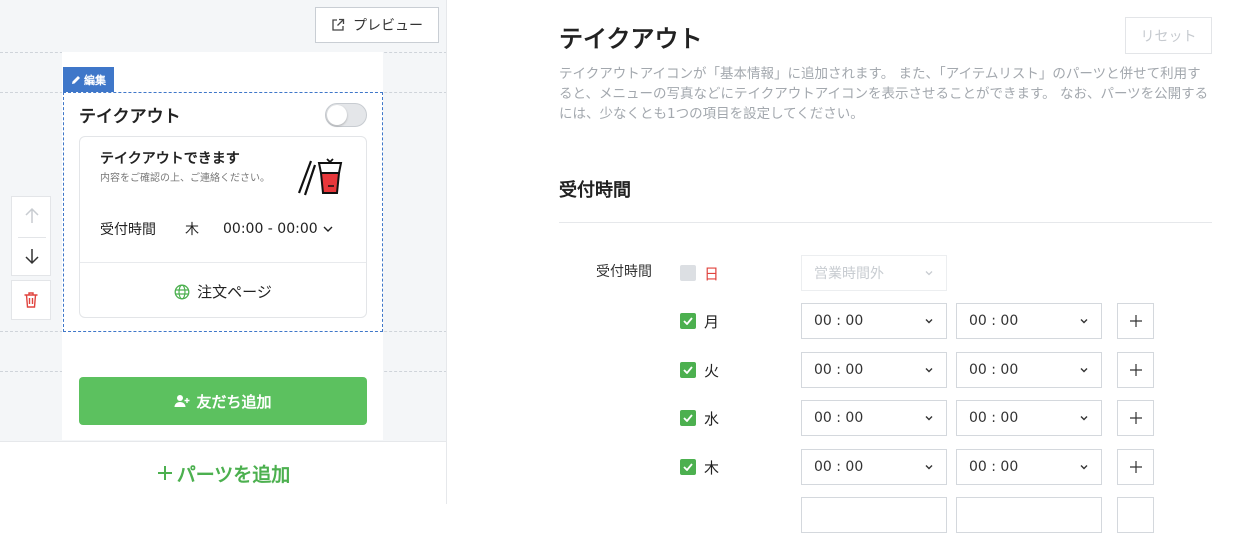  What do you see at coordinates (95, 80) in the screenshot?
I see `edit-tag-label: 編集` at bounding box center [95, 80].